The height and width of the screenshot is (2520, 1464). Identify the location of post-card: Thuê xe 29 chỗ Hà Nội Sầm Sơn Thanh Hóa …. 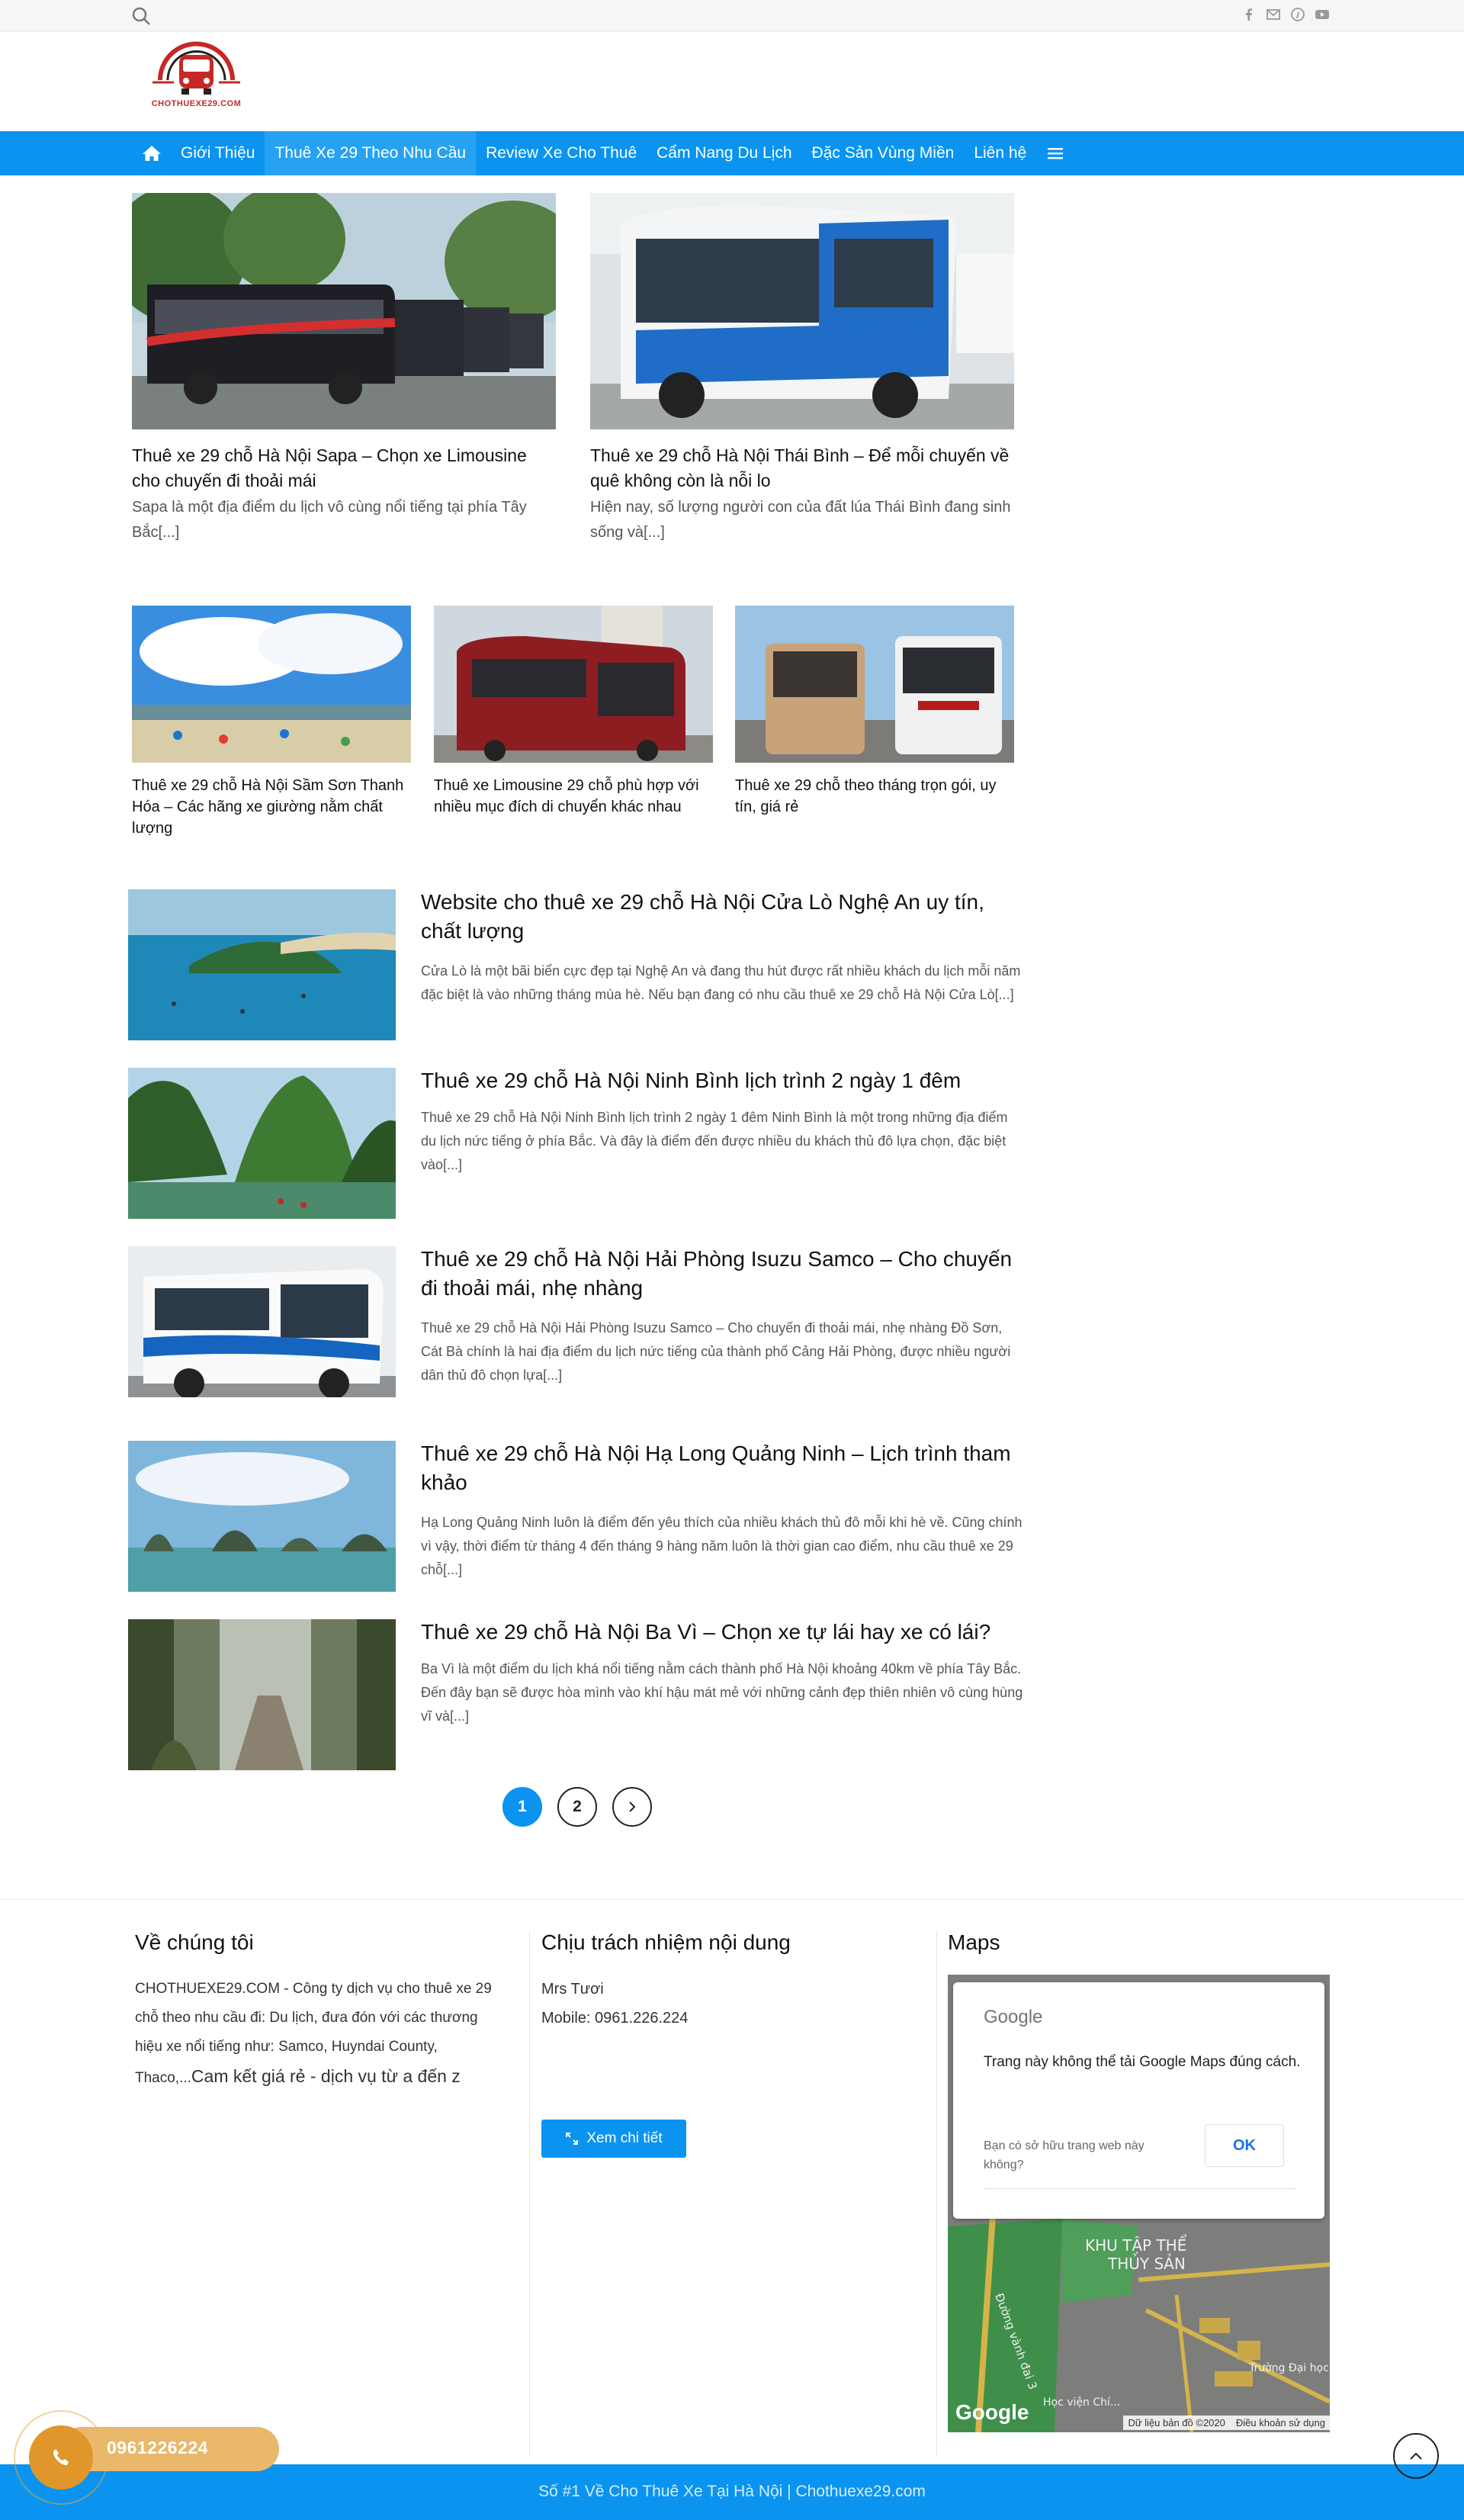
(271, 722).